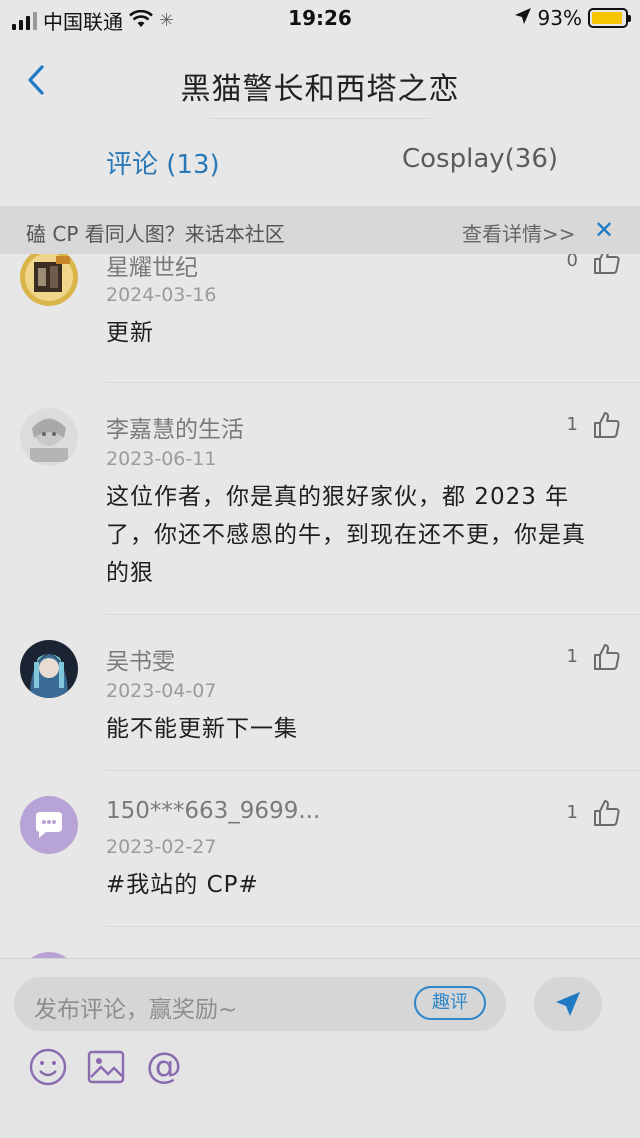  Describe the element at coordinates (161, 691) in the screenshot. I see `comment-date: 2023-04-07` at that location.